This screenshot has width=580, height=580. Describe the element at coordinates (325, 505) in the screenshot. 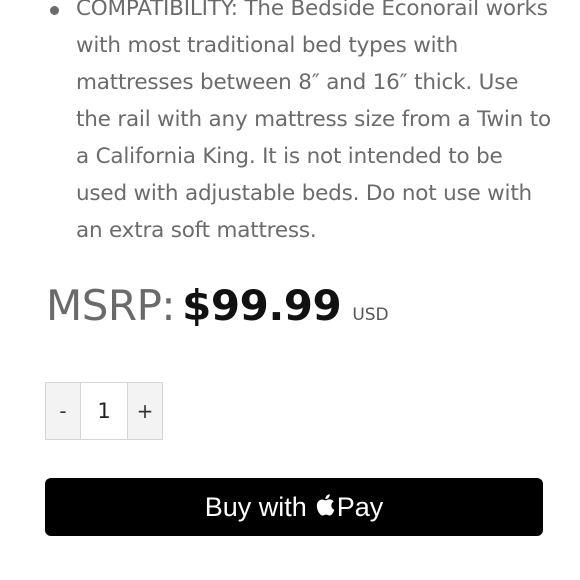

I see `apple-icon` at that location.